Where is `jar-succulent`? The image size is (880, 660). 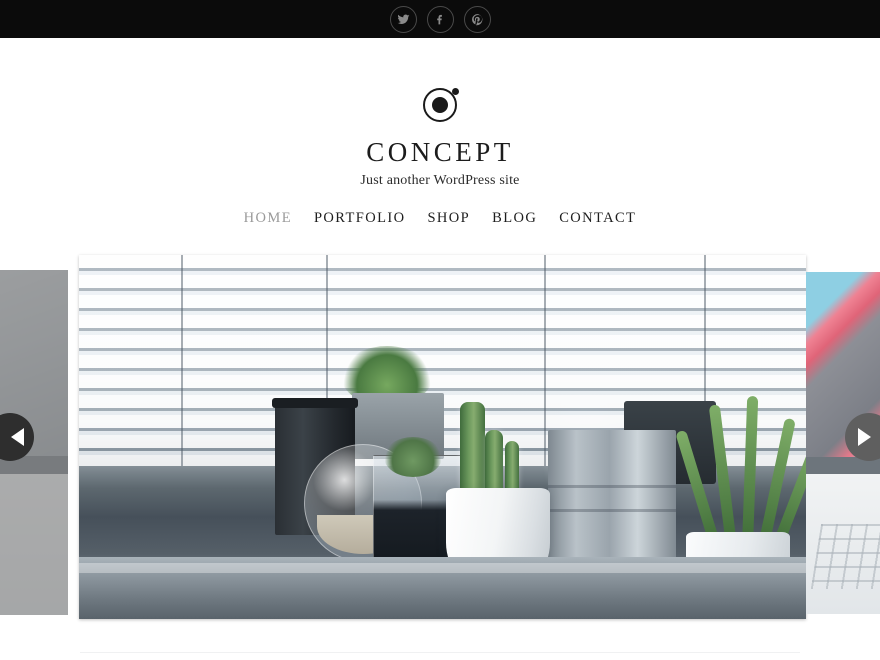
jar-succulent is located at coordinates (413, 457).